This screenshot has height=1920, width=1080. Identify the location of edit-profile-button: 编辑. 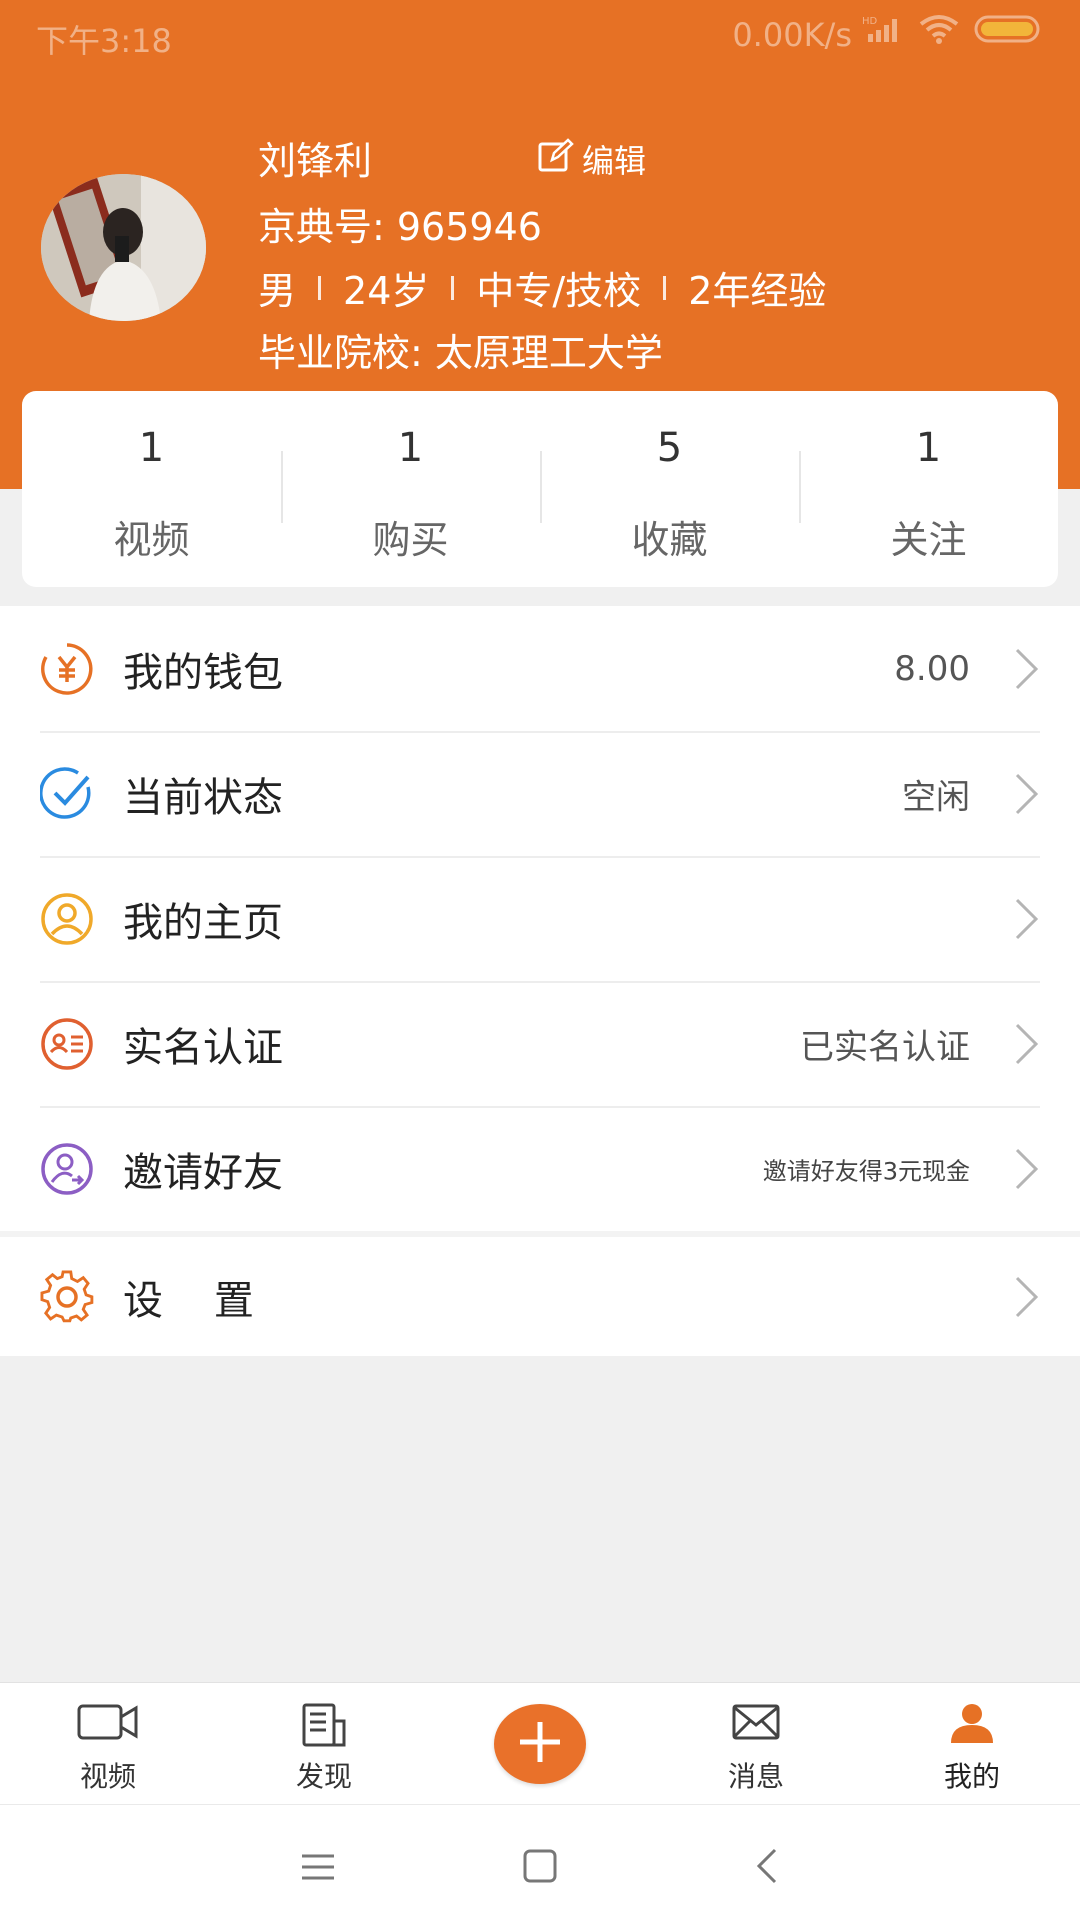
(592, 159).